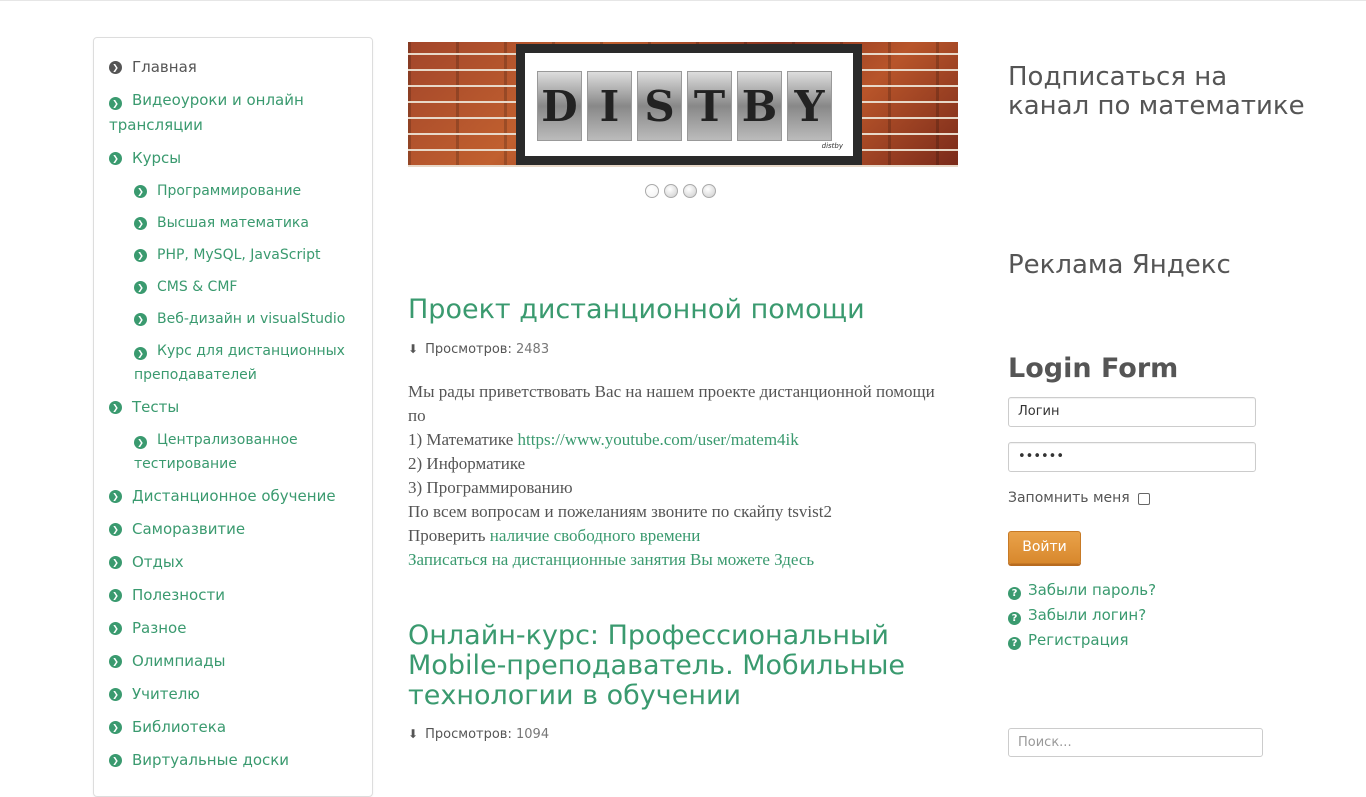  What do you see at coordinates (246, 363) in the screenshot?
I see `sidebar-subitem-remote-teachers: ❯ Курс для дистанционных преподавателей` at bounding box center [246, 363].